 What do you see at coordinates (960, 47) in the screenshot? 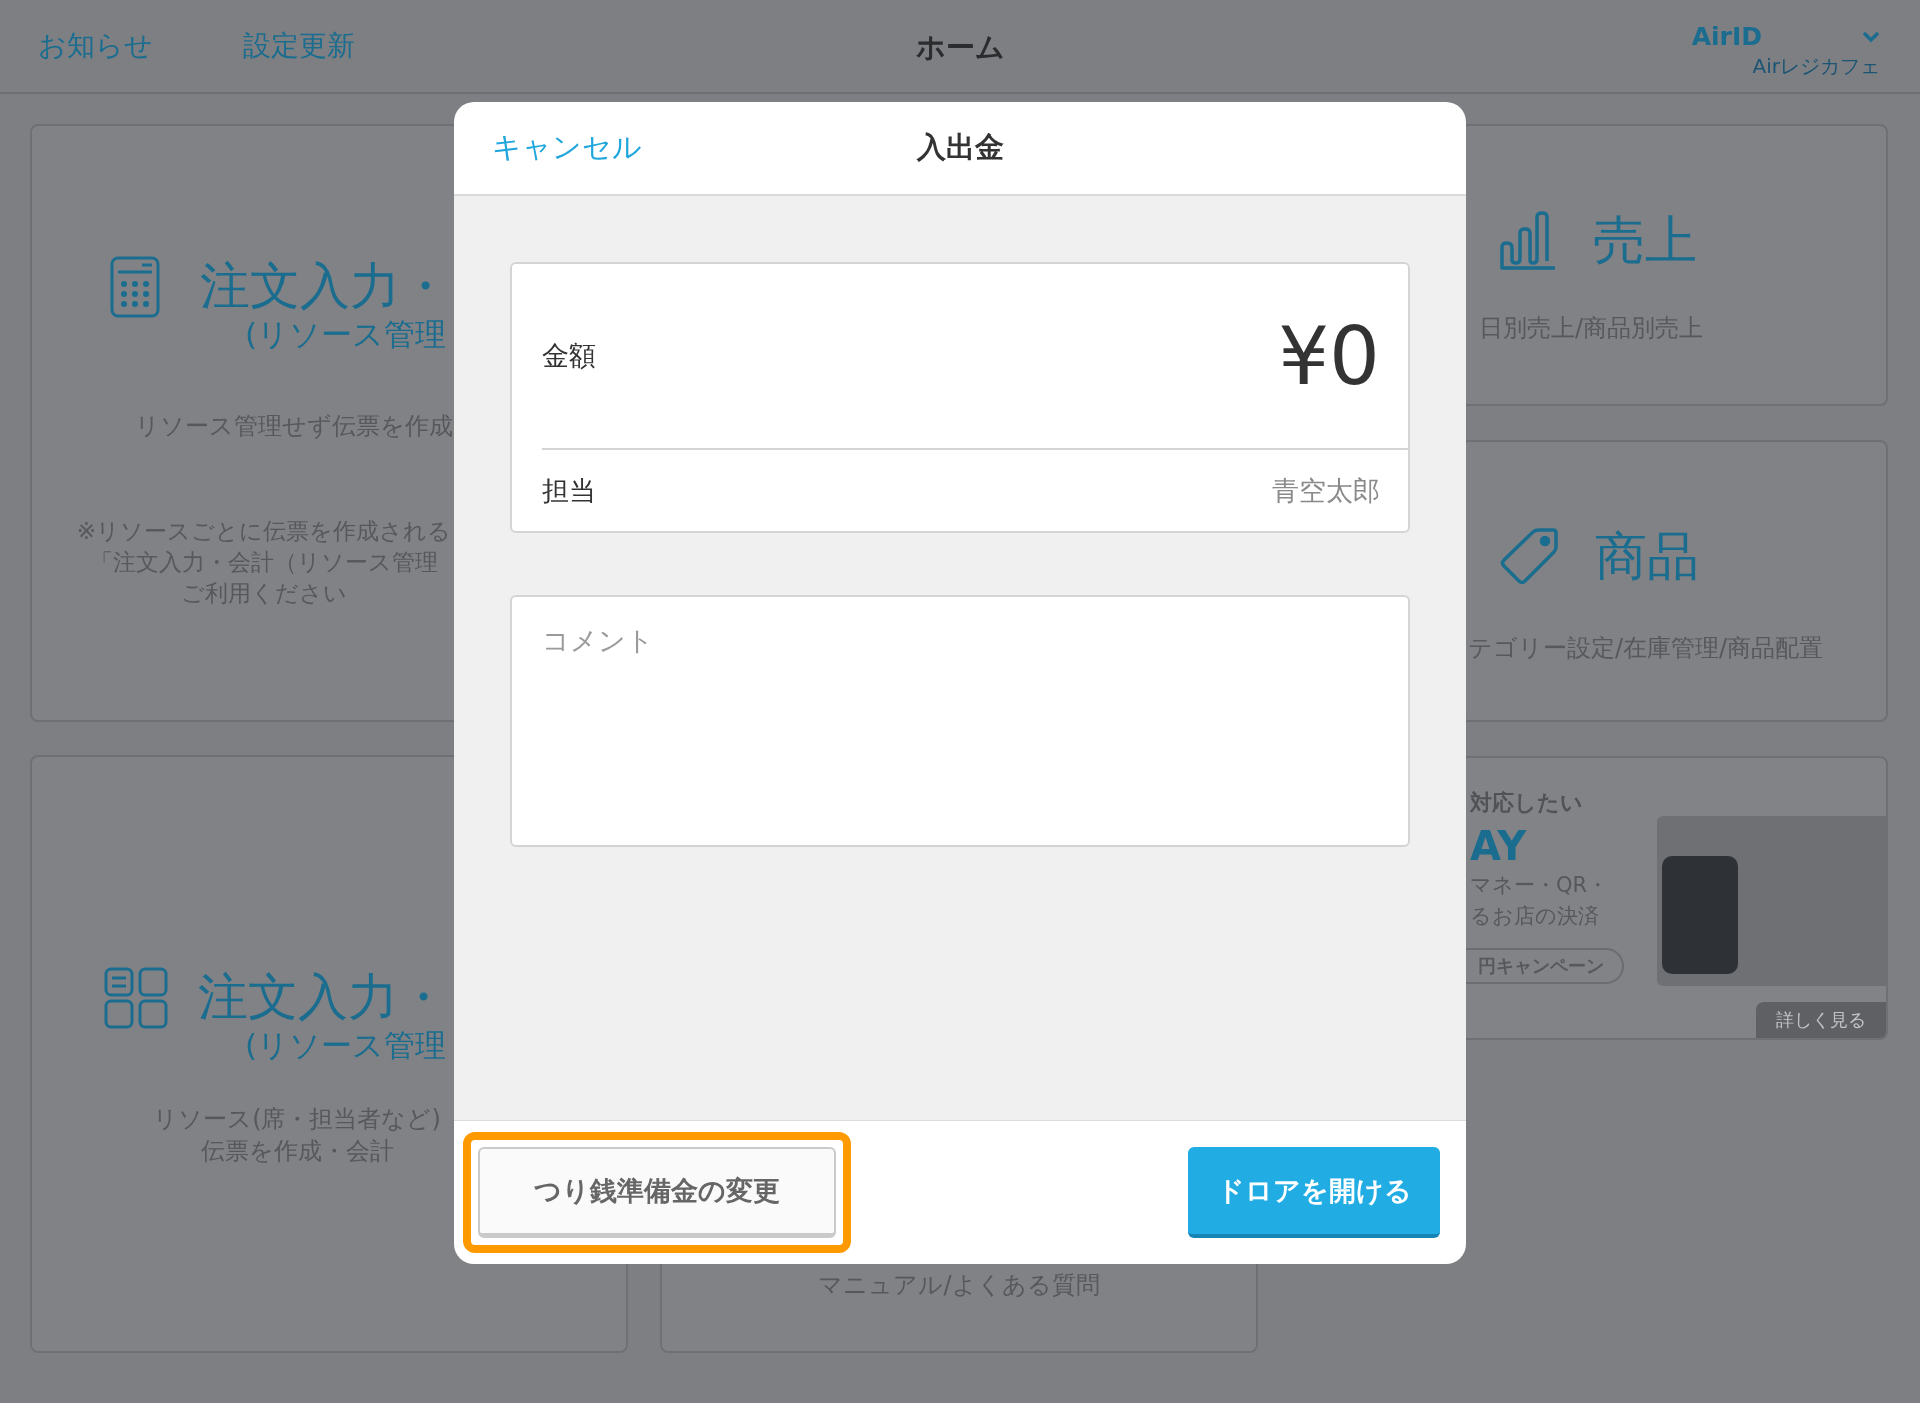
I see `page-title: ホーム` at bounding box center [960, 47].